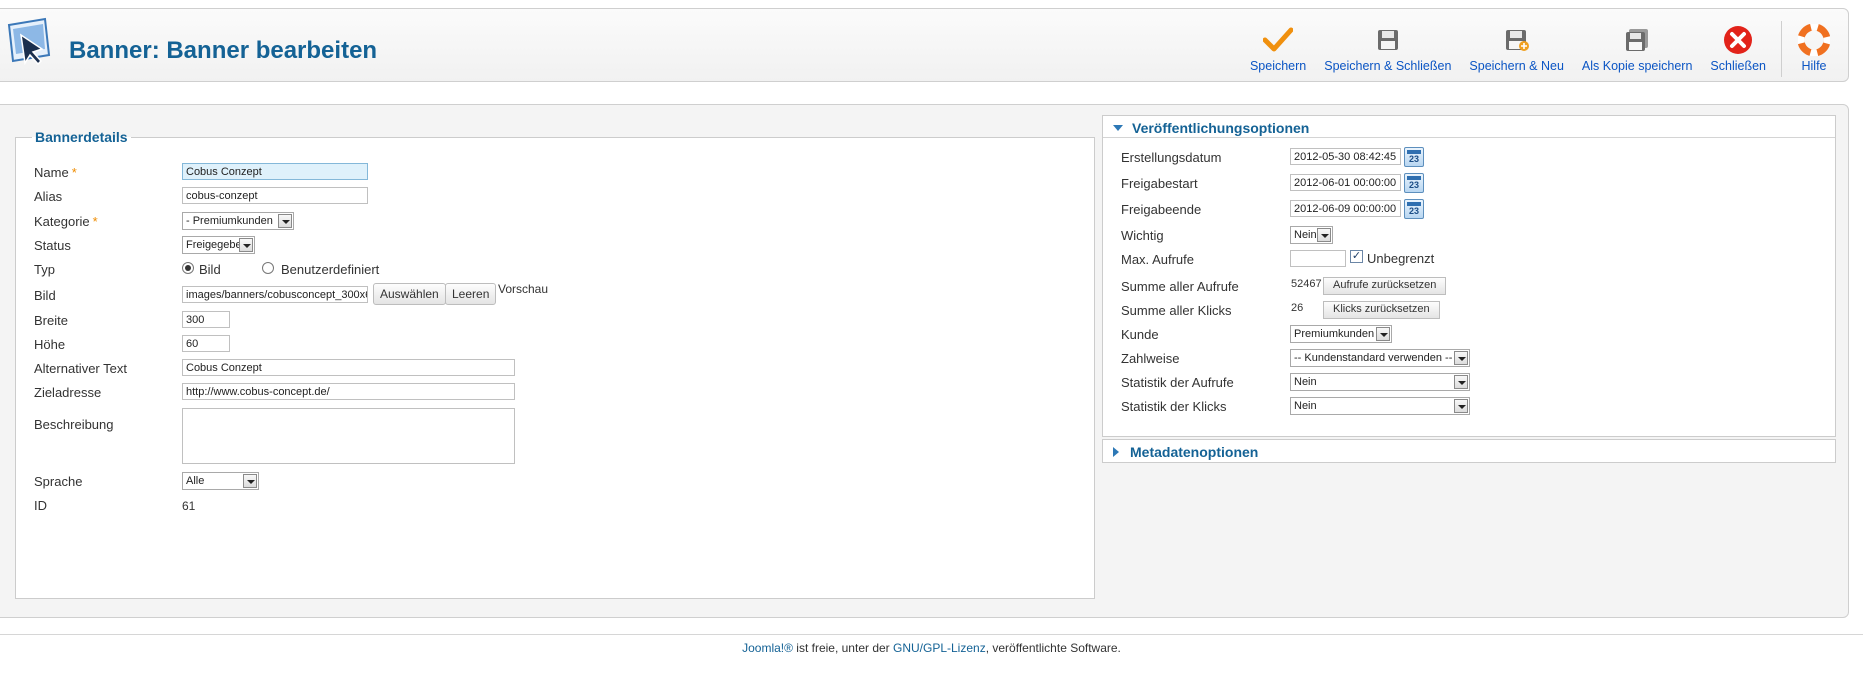 The image size is (1863, 684). I want to click on total-clicks-value: 26, so click(1297, 308).